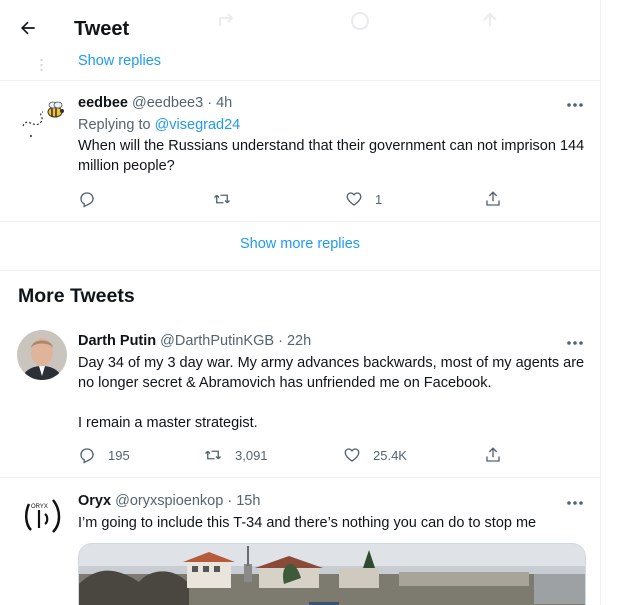 This screenshot has height=605, width=622. What do you see at coordinates (358, 21) in the screenshot?
I see `ghost-action-icons` at bounding box center [358, 21].